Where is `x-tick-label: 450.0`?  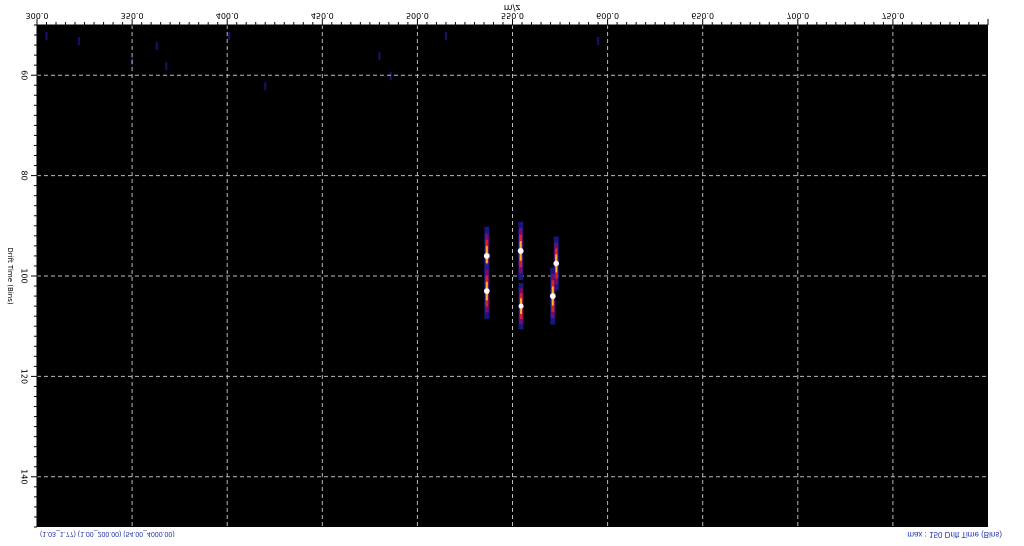 x-tick-label: 450.0 is located at coordinates (322, 15).